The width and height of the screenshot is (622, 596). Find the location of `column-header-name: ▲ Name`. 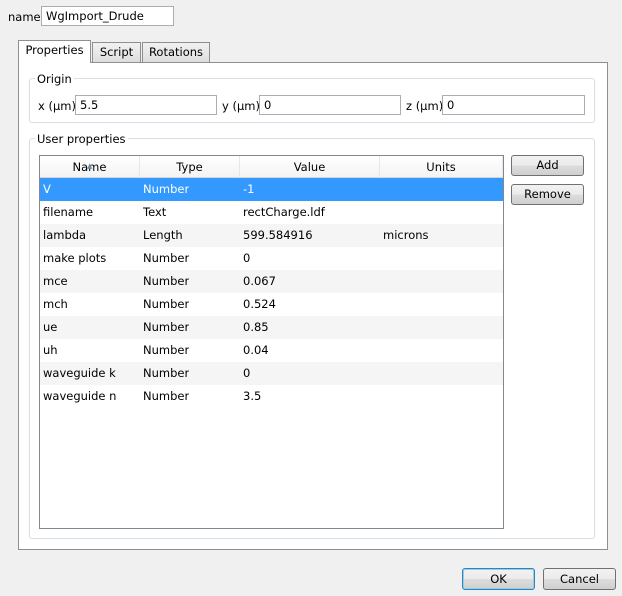

column-header-name: ▲ Name is located at coordinates (90, 167).